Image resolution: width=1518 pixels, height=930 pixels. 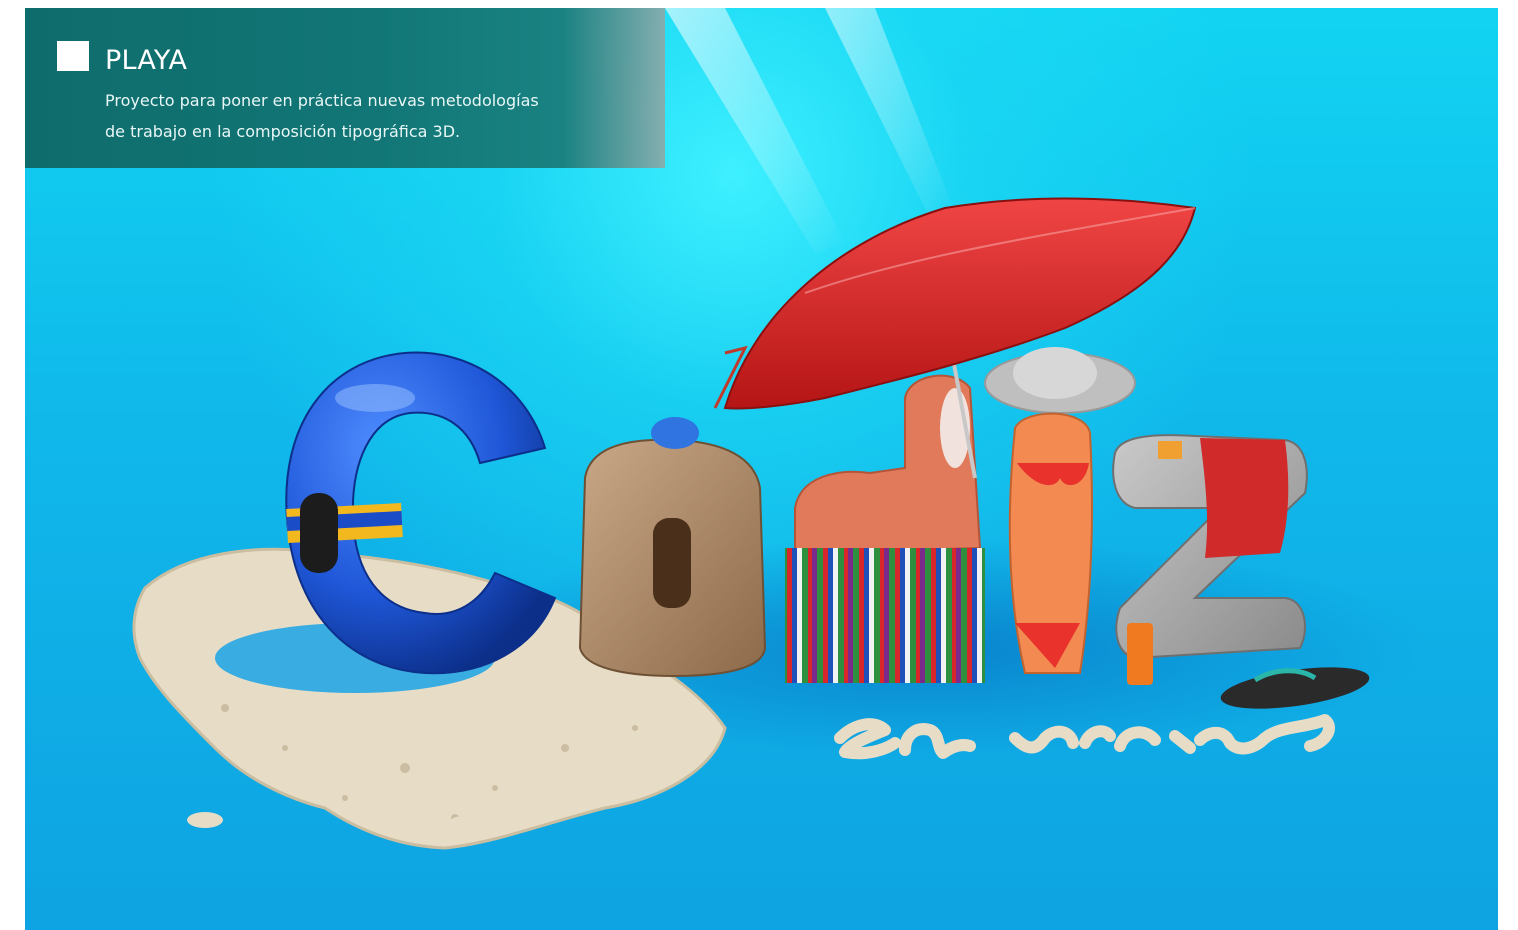 I want to click on letter-d-trunks, so click(x=885, y=528).